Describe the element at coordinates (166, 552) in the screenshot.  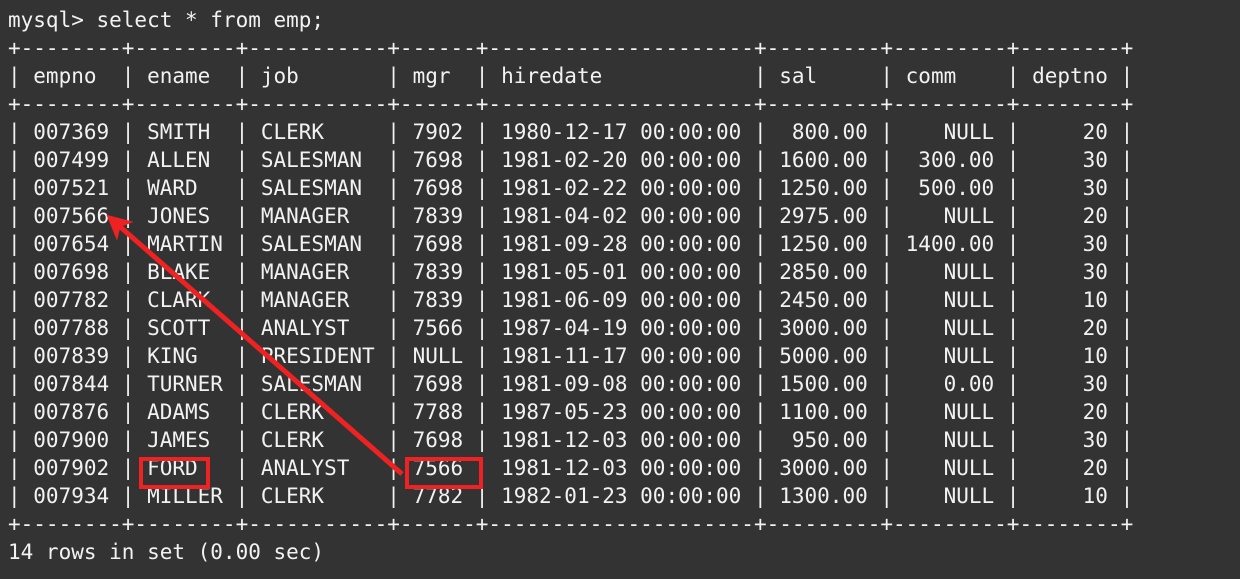
I see `terminal-line: 14 rows in set (0.00 sec)` at that location.